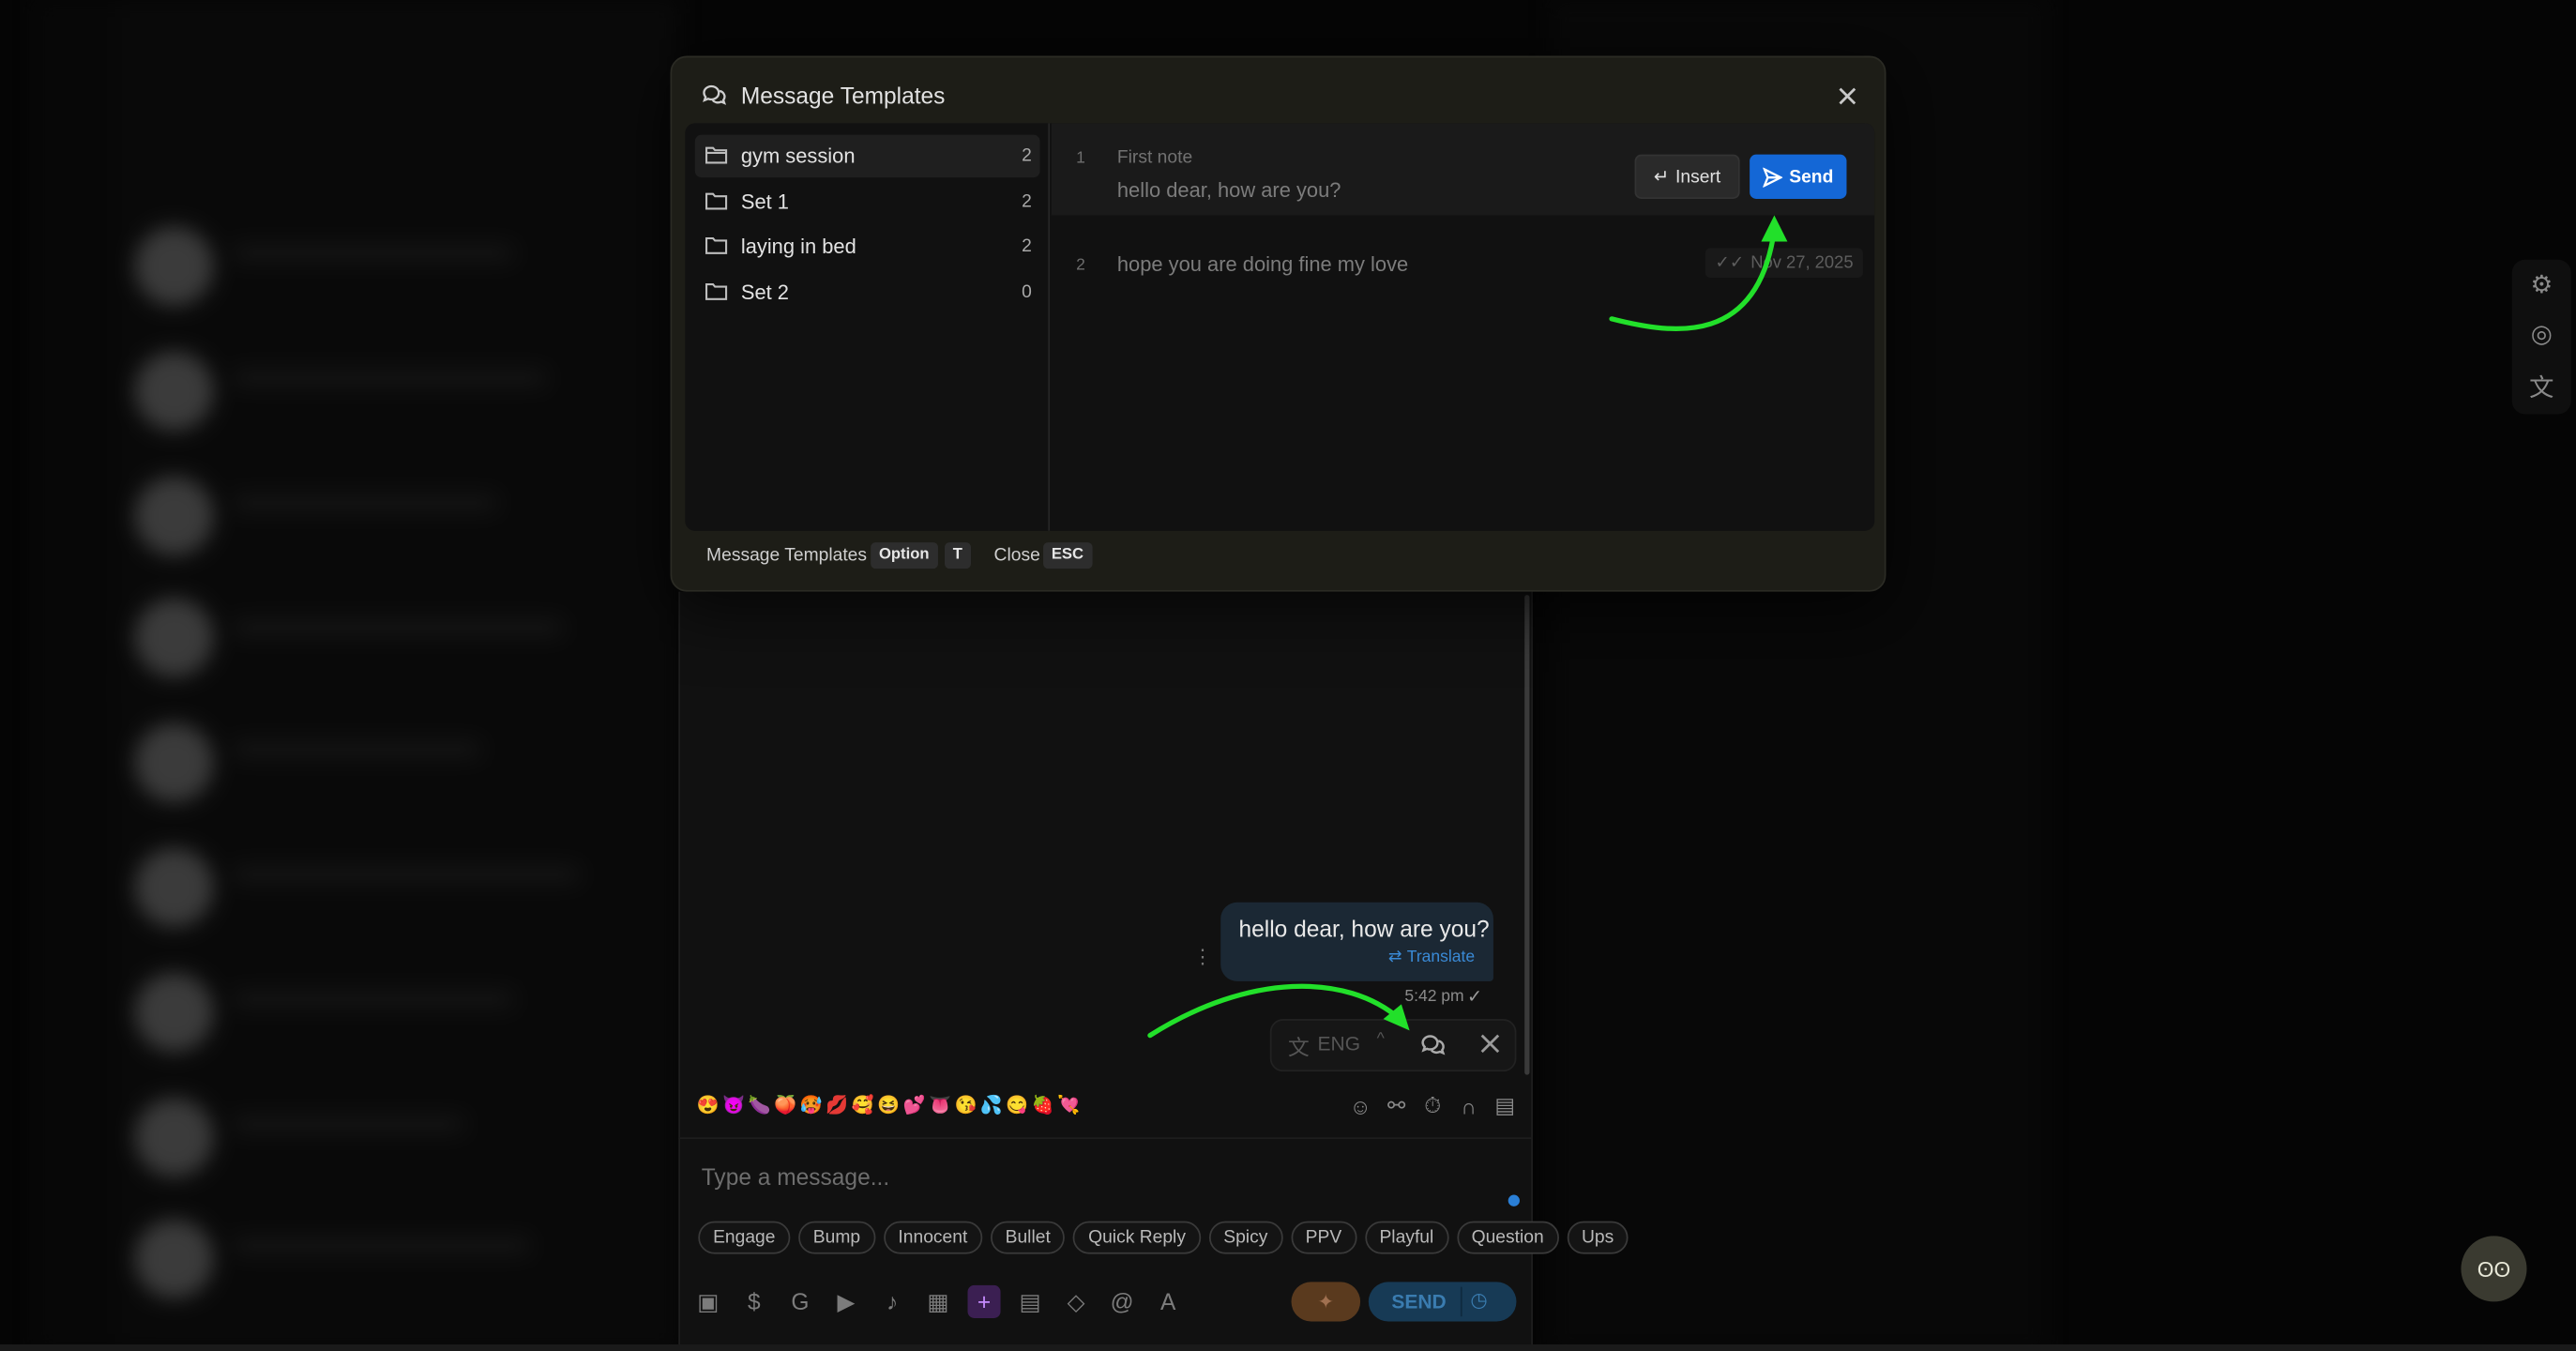 The image size is (2576, 1351). What do you see at coordinates (1228, 190) in the screenshot?
I see `template-text: hello dear, how are you?` at bounding box center [1228, 190].